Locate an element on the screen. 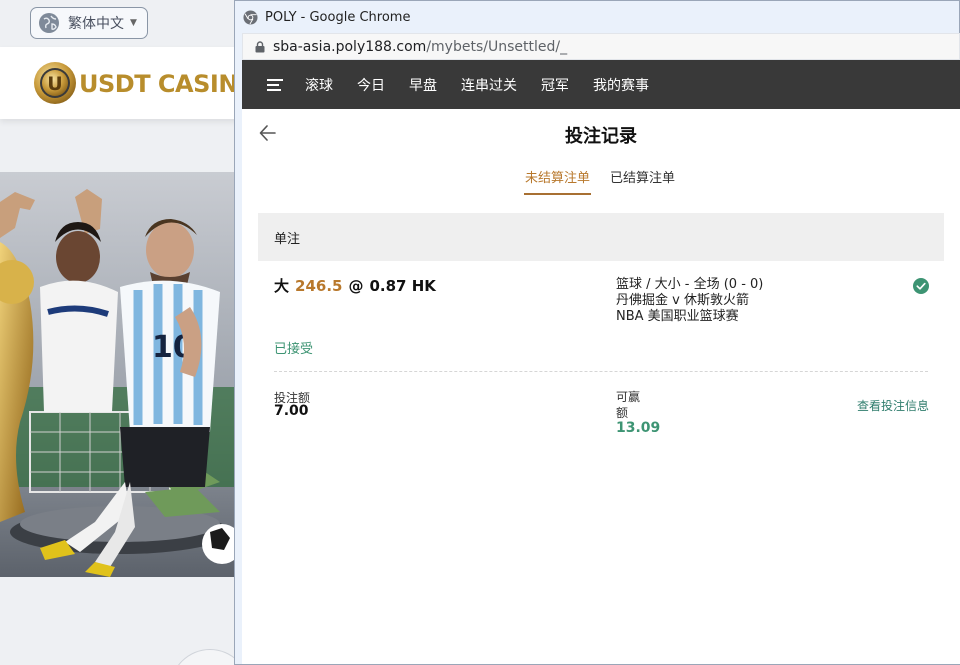 The height and width of the screenshot is (665, 960). bet-selection-line: 大 246.5 @0.87 HK is located at coordinates (355, 285).